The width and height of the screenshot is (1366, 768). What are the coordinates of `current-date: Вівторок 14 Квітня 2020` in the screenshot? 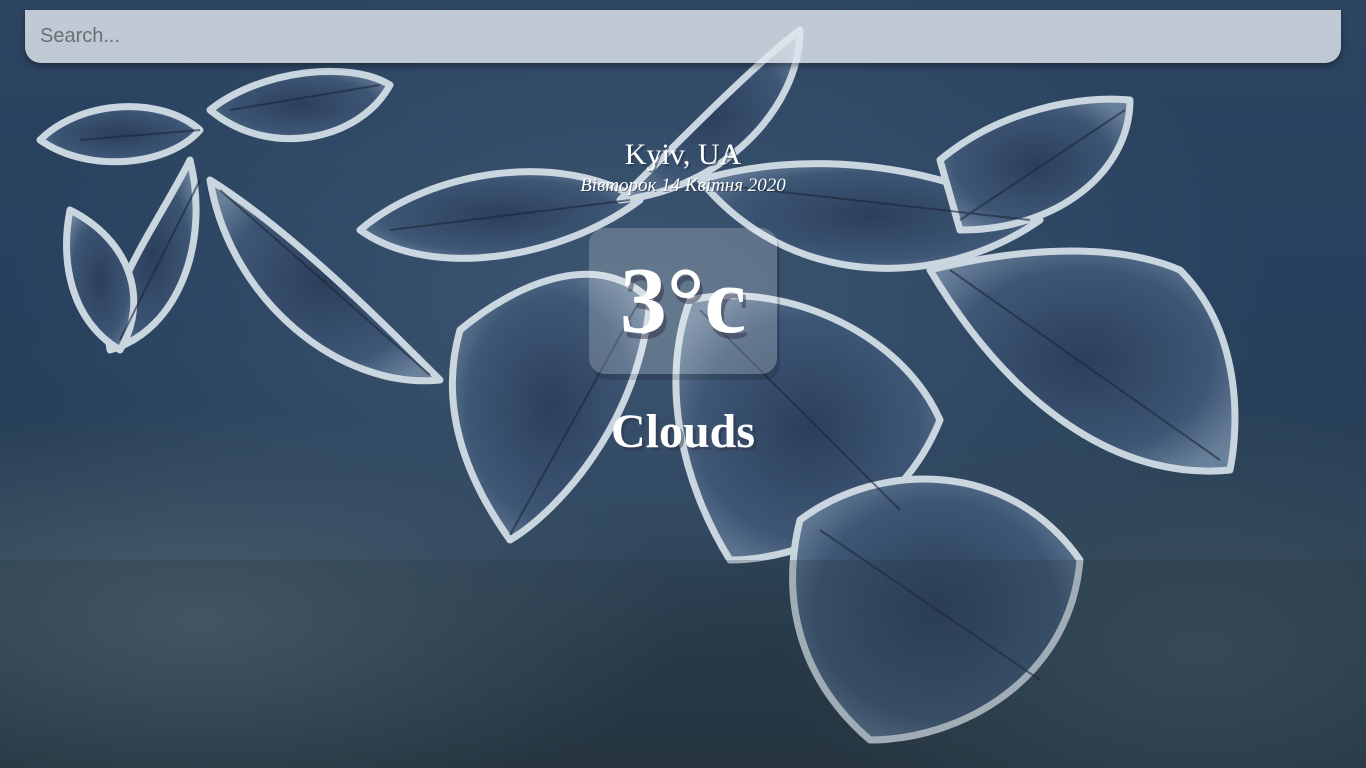 It's located at (683, 185).